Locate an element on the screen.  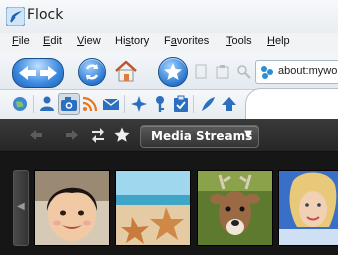
title-bar: Flock is located at coordinates (169, 17).